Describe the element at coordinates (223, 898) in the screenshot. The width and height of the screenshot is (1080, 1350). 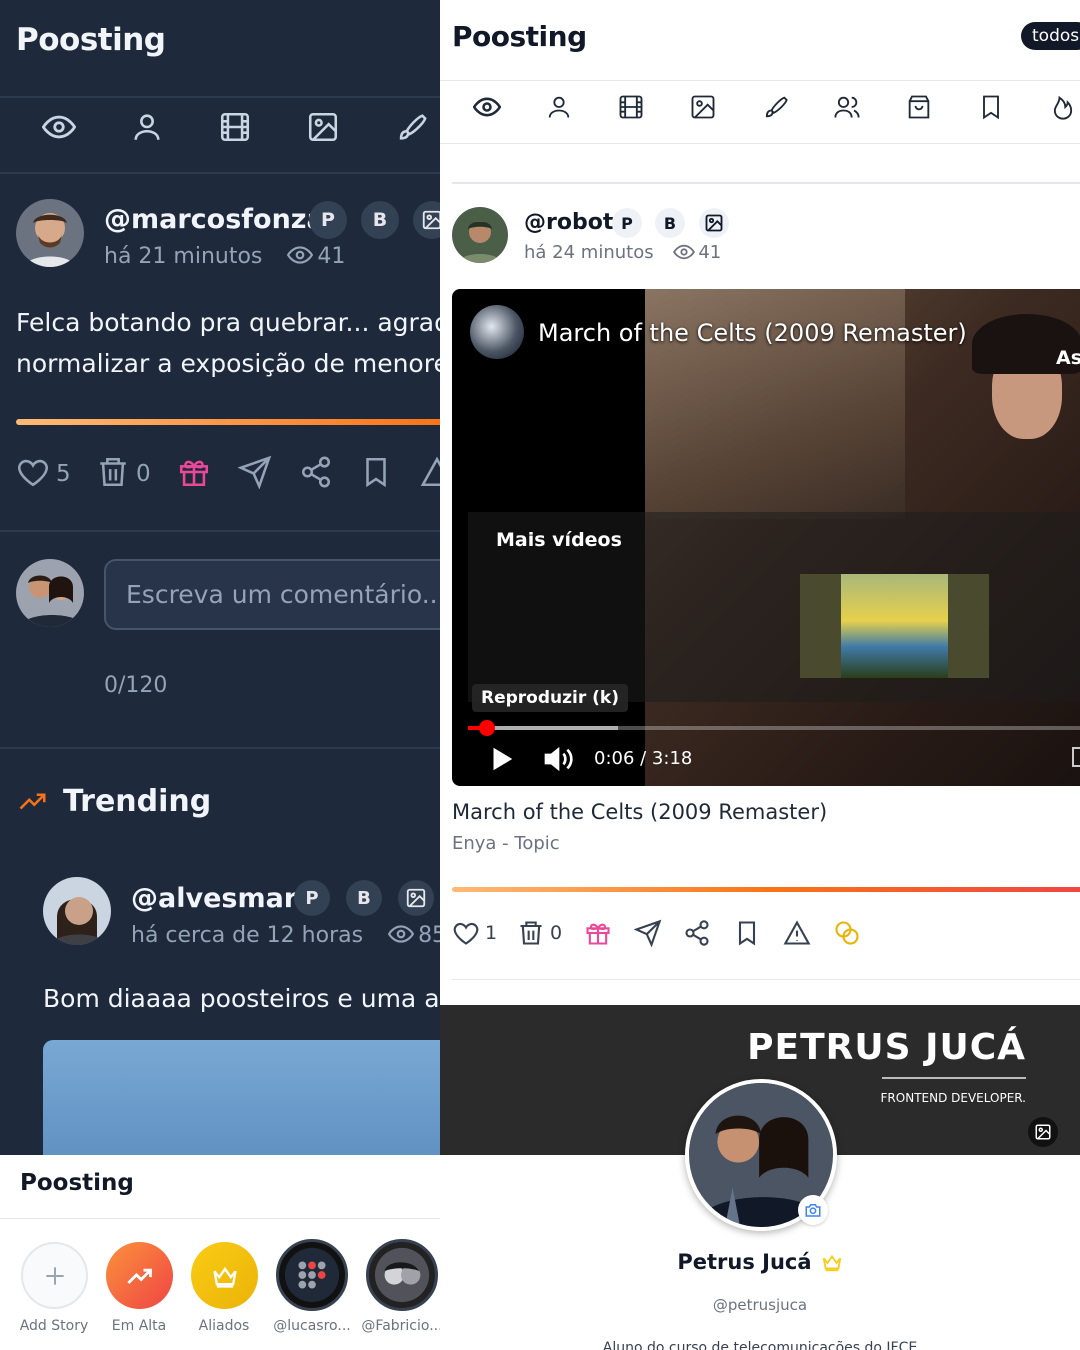
I see `trending-username: @alvesmara` at that location.